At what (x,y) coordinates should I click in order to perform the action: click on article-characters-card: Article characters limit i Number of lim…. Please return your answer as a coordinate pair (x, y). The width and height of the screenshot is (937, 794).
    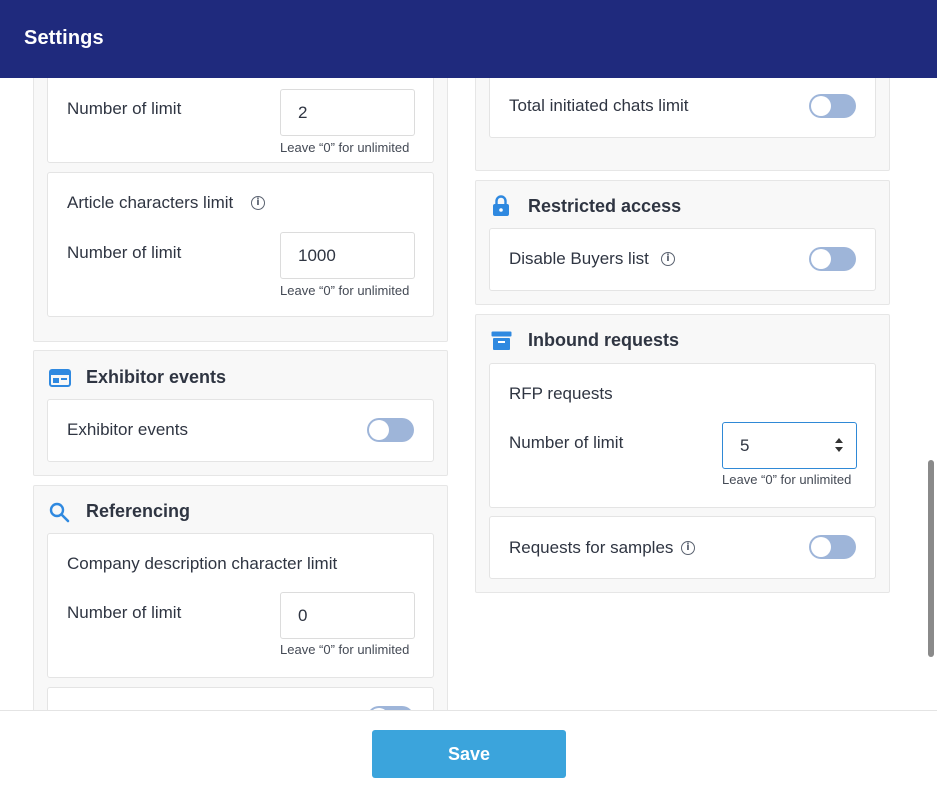
    Looking at the image, I should click on (240, 244).